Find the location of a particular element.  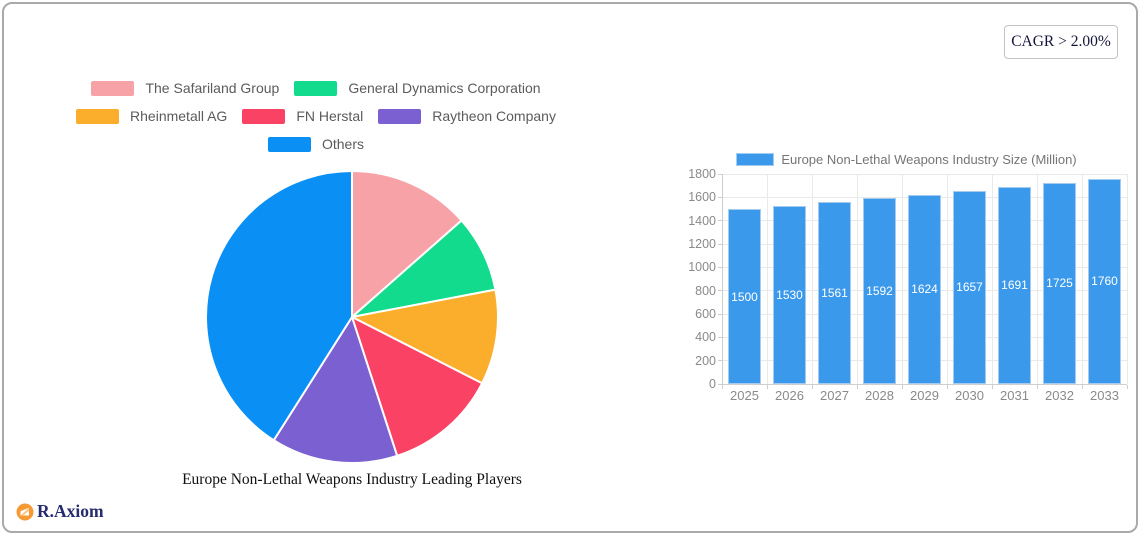

pie-legend-item: Raytheon Company is located at coordinates (467, 116).